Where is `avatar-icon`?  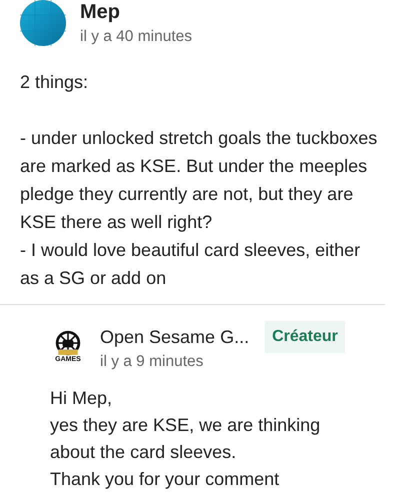
avatar-icon is located at coordinates (43, 23).